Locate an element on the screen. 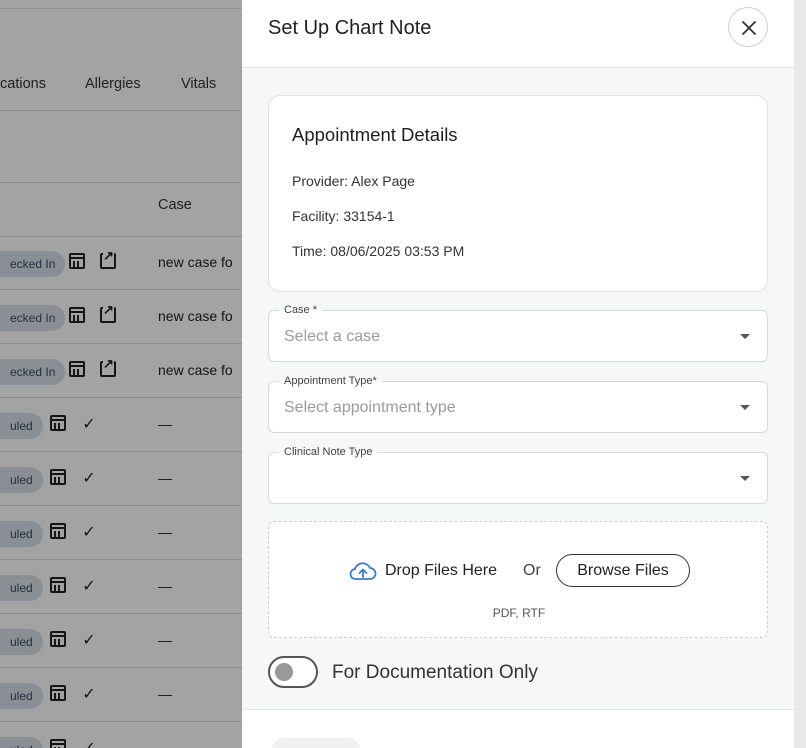 This screenshot has height=748, width=806. clinical-note-type-label: Clinical Note Type is located at coordinates (328, 452).